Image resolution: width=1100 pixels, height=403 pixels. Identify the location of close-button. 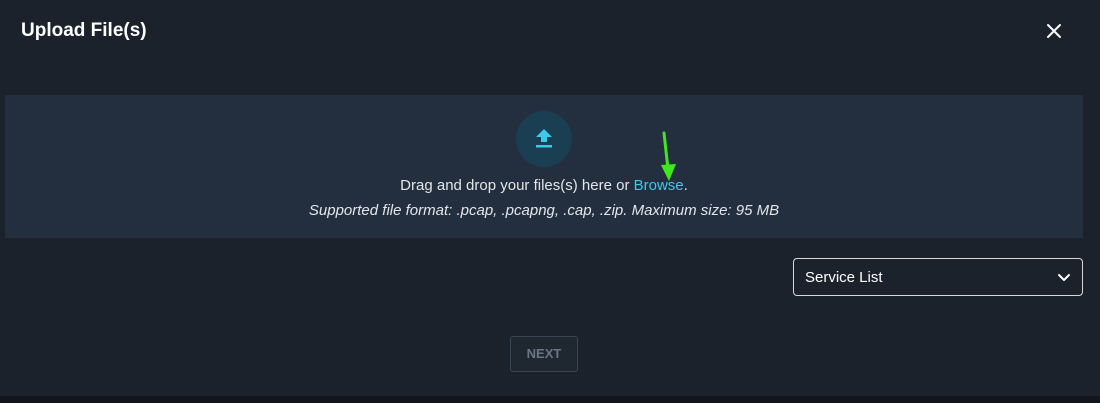
(1054, 31).